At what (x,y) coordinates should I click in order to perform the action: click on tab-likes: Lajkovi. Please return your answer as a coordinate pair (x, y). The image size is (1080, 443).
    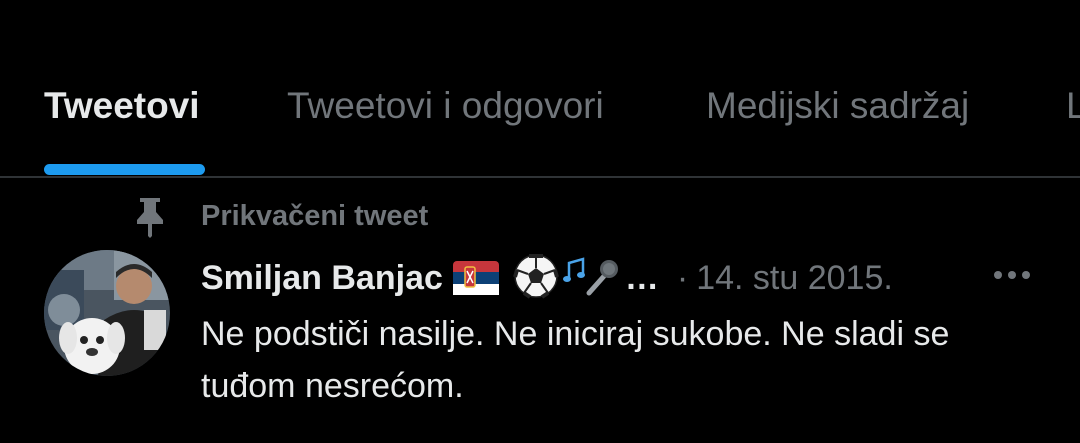
    Looking at the image, I should click on (1073, 106).